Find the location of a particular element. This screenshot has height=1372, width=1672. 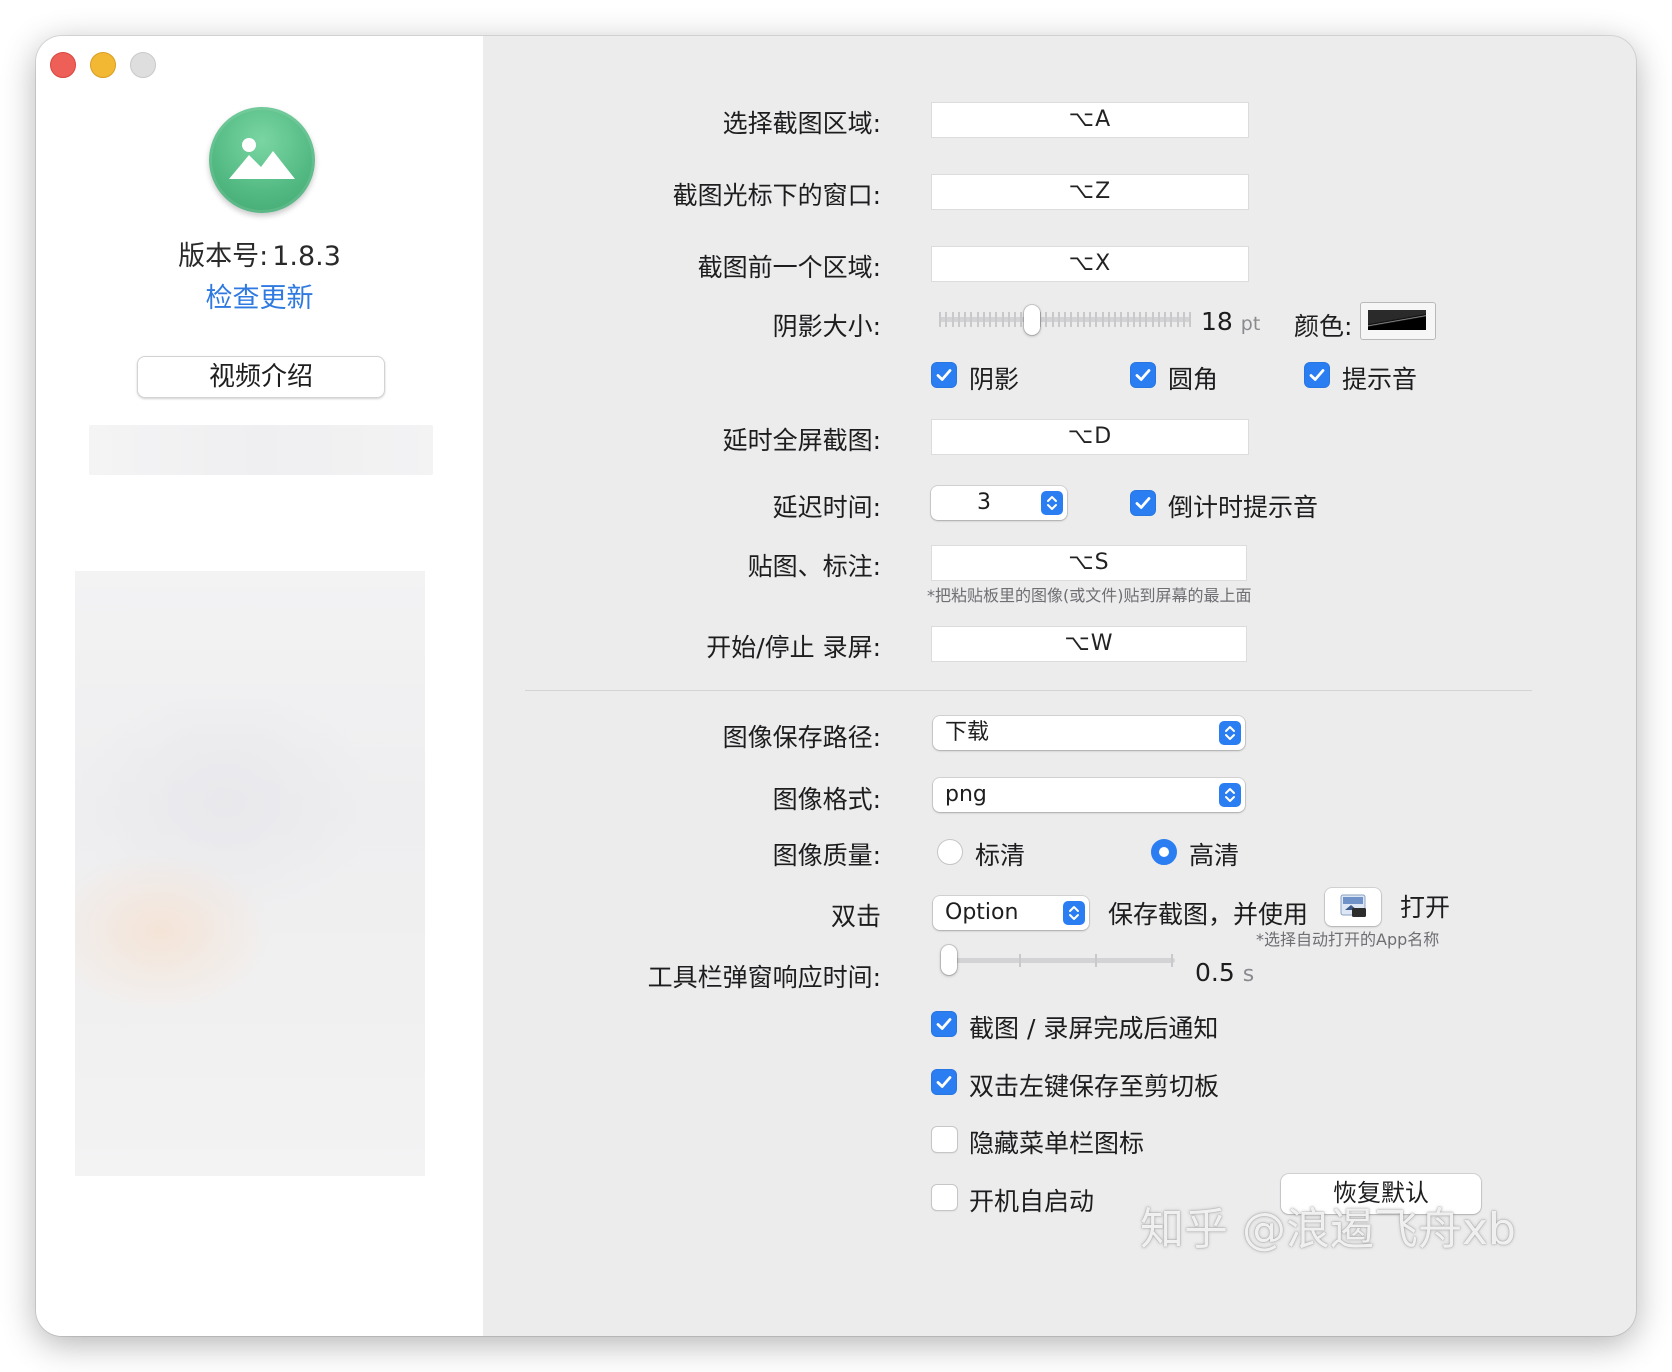

blurred-image-area is located at coordinates (250, 873).